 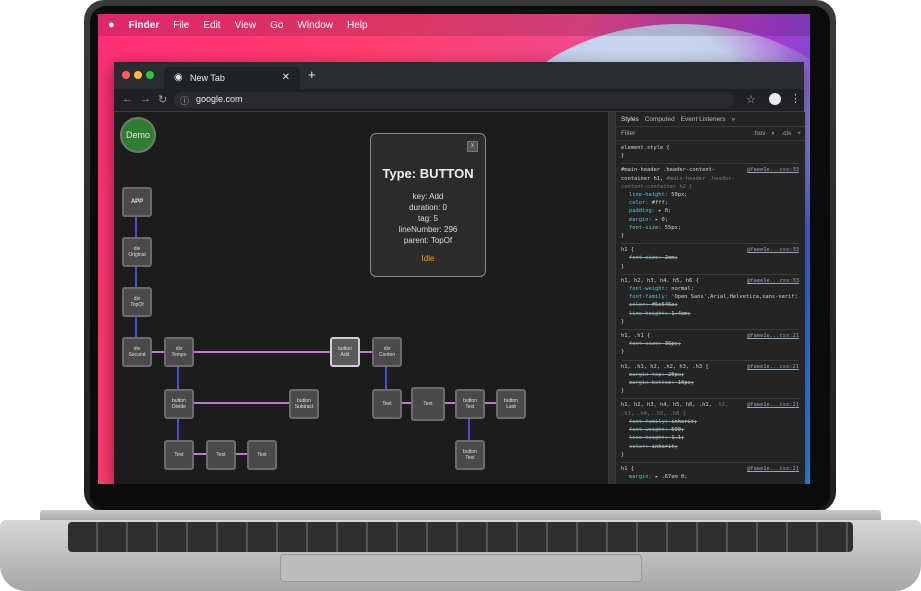 I want to click on css-declaration: line-height: 1.1;, so click(x=710, y=438).